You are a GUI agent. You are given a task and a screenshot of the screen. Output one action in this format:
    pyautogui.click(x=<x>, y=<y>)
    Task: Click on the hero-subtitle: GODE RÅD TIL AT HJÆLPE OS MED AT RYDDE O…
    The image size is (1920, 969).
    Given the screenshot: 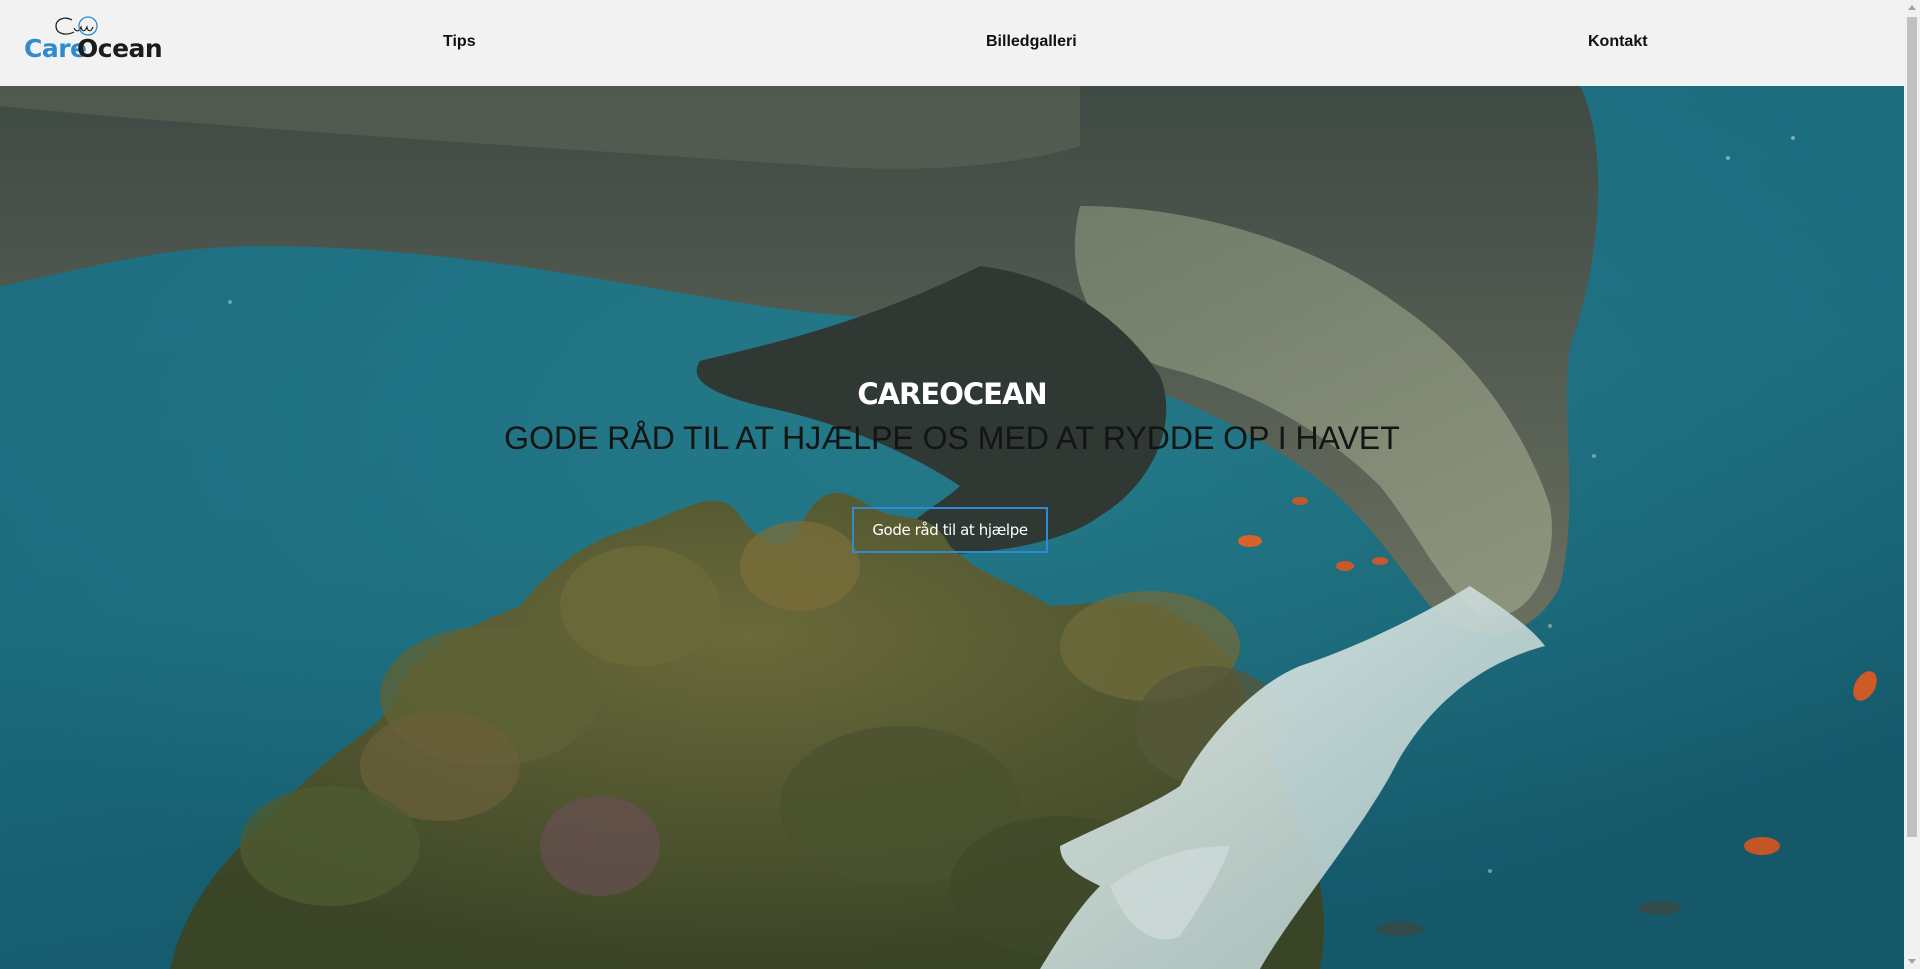 What is the action you would take?
    pyautogui.click(x=952, y=438)
    